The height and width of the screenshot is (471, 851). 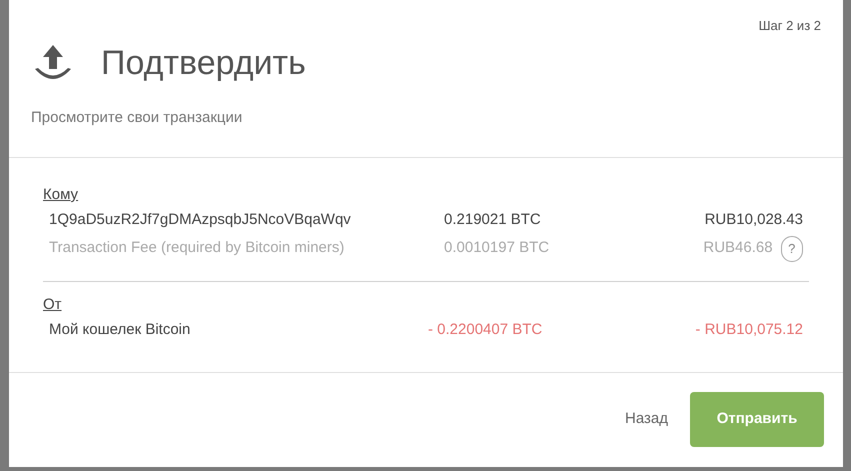 What do you see at coordinates (753, 220) in the screenshot?
I see `transaction-fiat: RUB10,028.43` at bounding box center [753, 220].